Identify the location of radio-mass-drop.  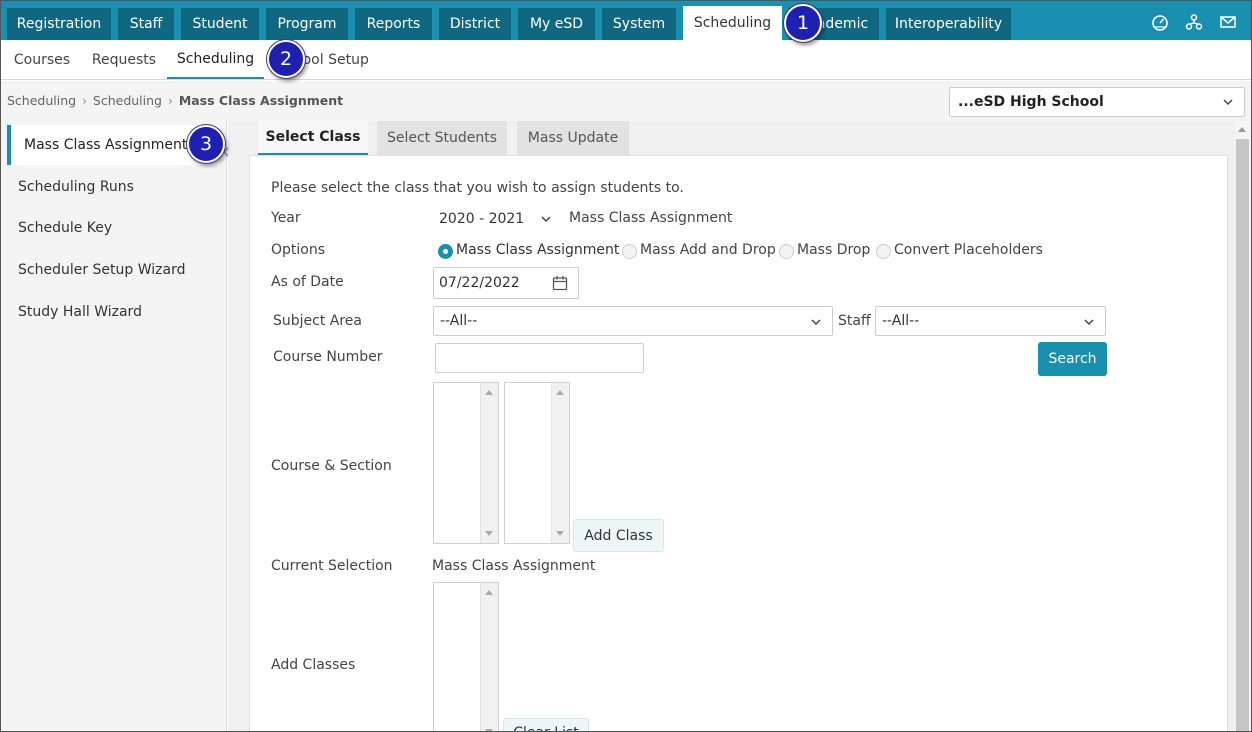
(786, 251).